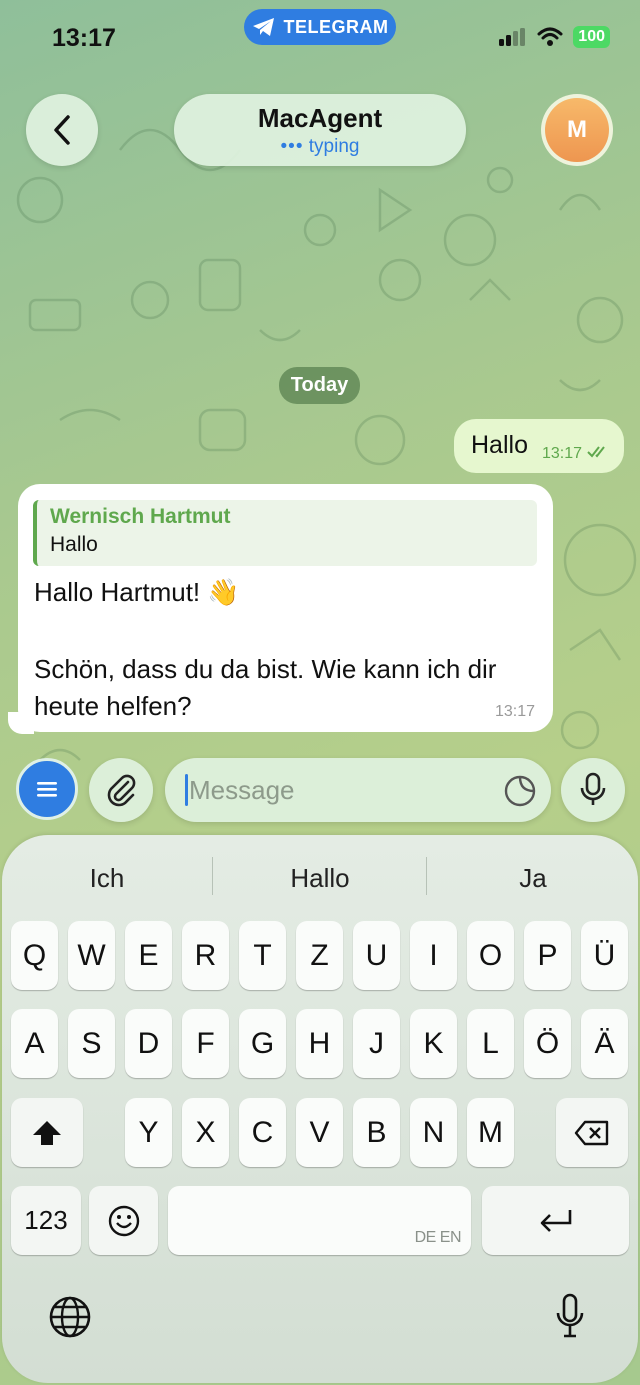  Describe the element at coordinates (376, 1043) in the screenshot. I see `key-j: J` at that location.